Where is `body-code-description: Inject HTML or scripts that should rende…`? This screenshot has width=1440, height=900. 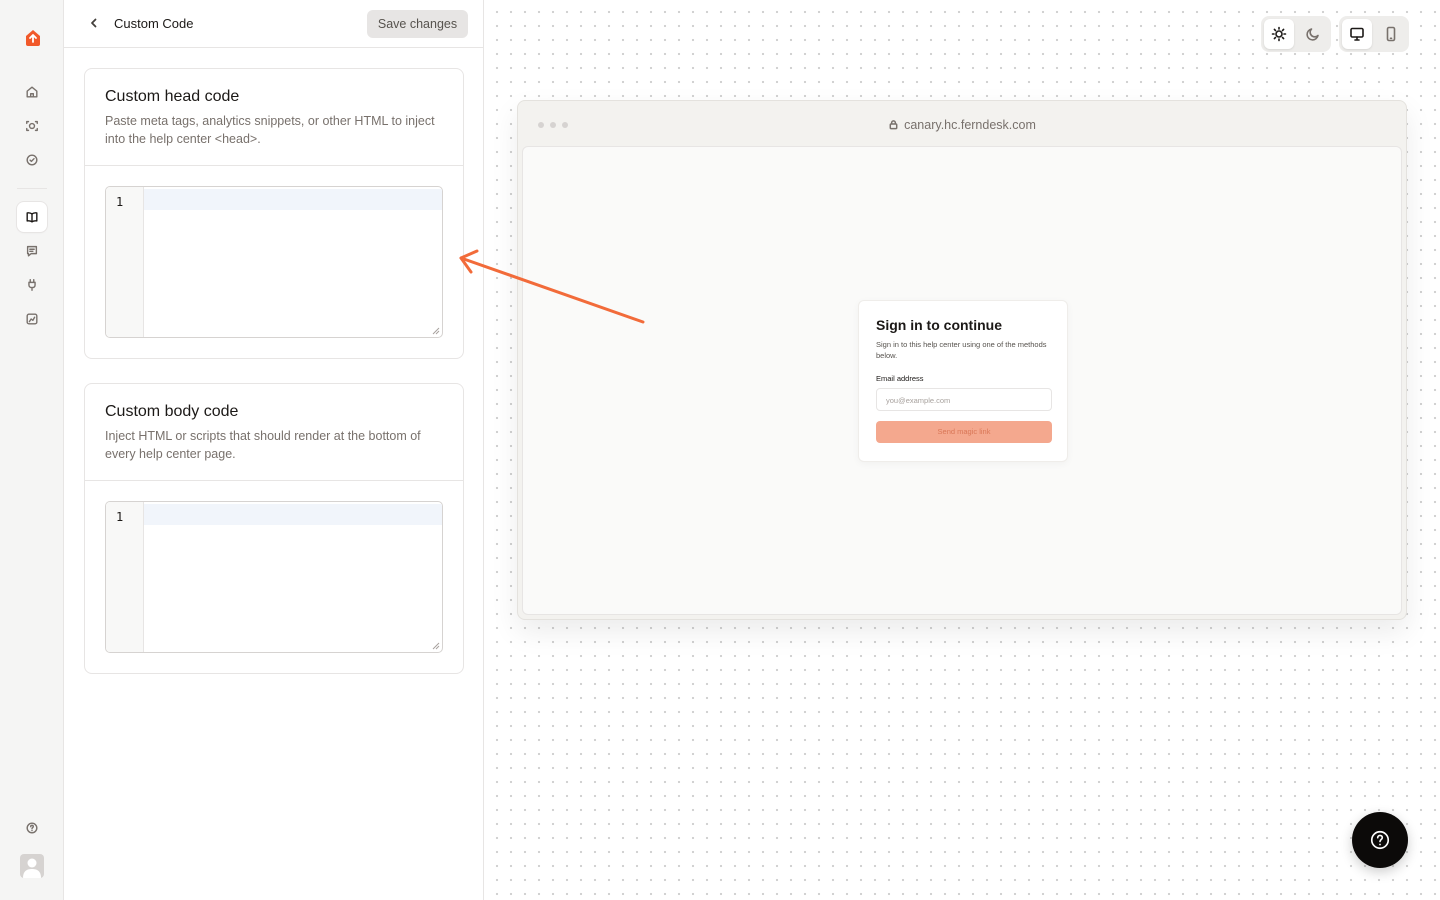 body-code-description: Inject HTML or scripts that should rende… is located at coordinates (263, 445).